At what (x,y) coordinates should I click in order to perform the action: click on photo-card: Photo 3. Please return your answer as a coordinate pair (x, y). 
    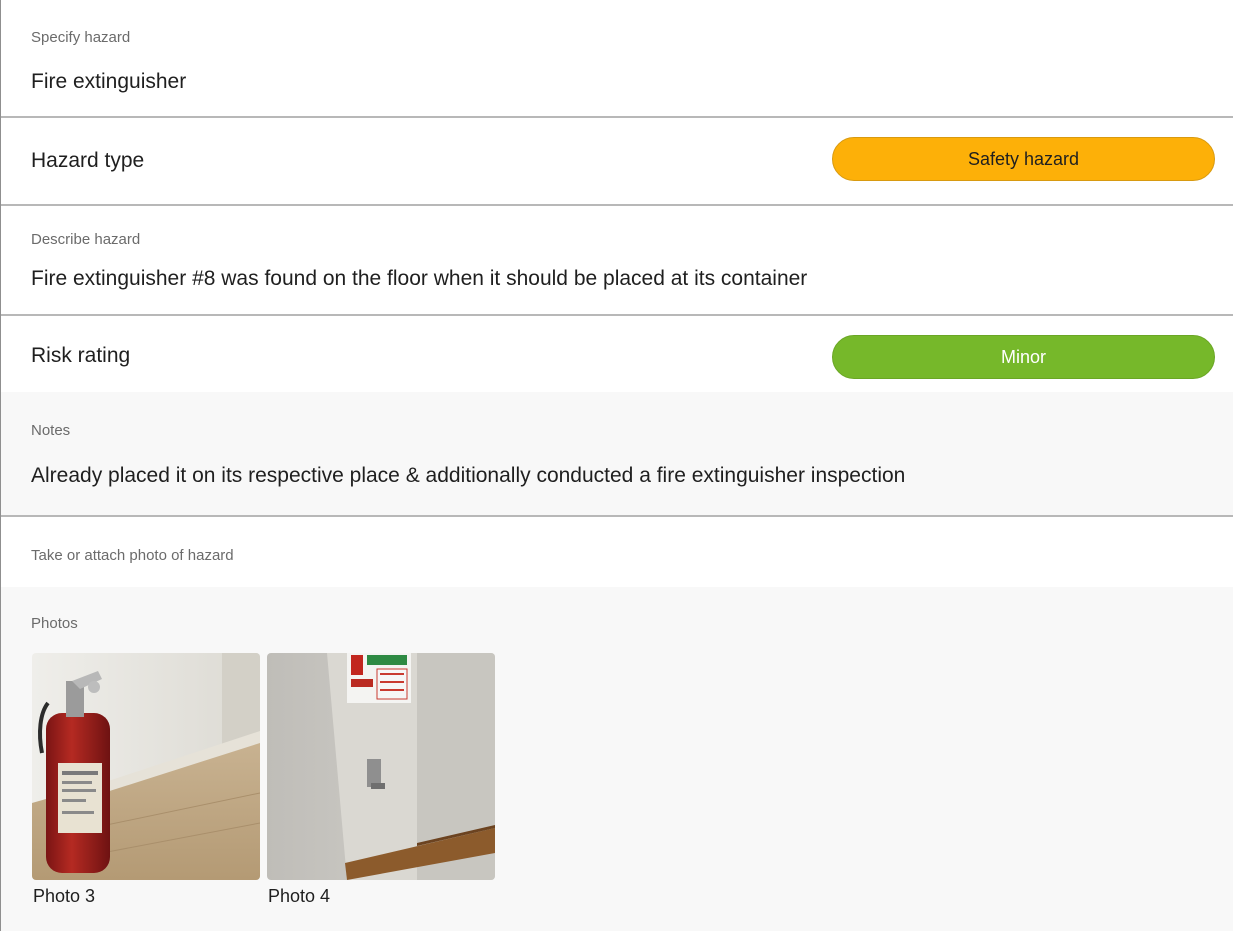
    Looking at the image, I should click on (146, 780).